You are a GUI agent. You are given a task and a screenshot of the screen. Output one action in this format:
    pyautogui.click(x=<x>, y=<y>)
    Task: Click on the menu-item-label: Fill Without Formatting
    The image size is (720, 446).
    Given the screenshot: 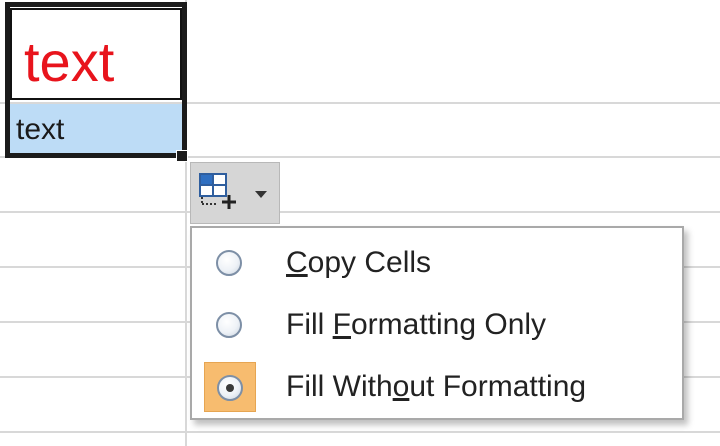 What is the action you would take?
    pyautogui.click(x=436, y=386)
    